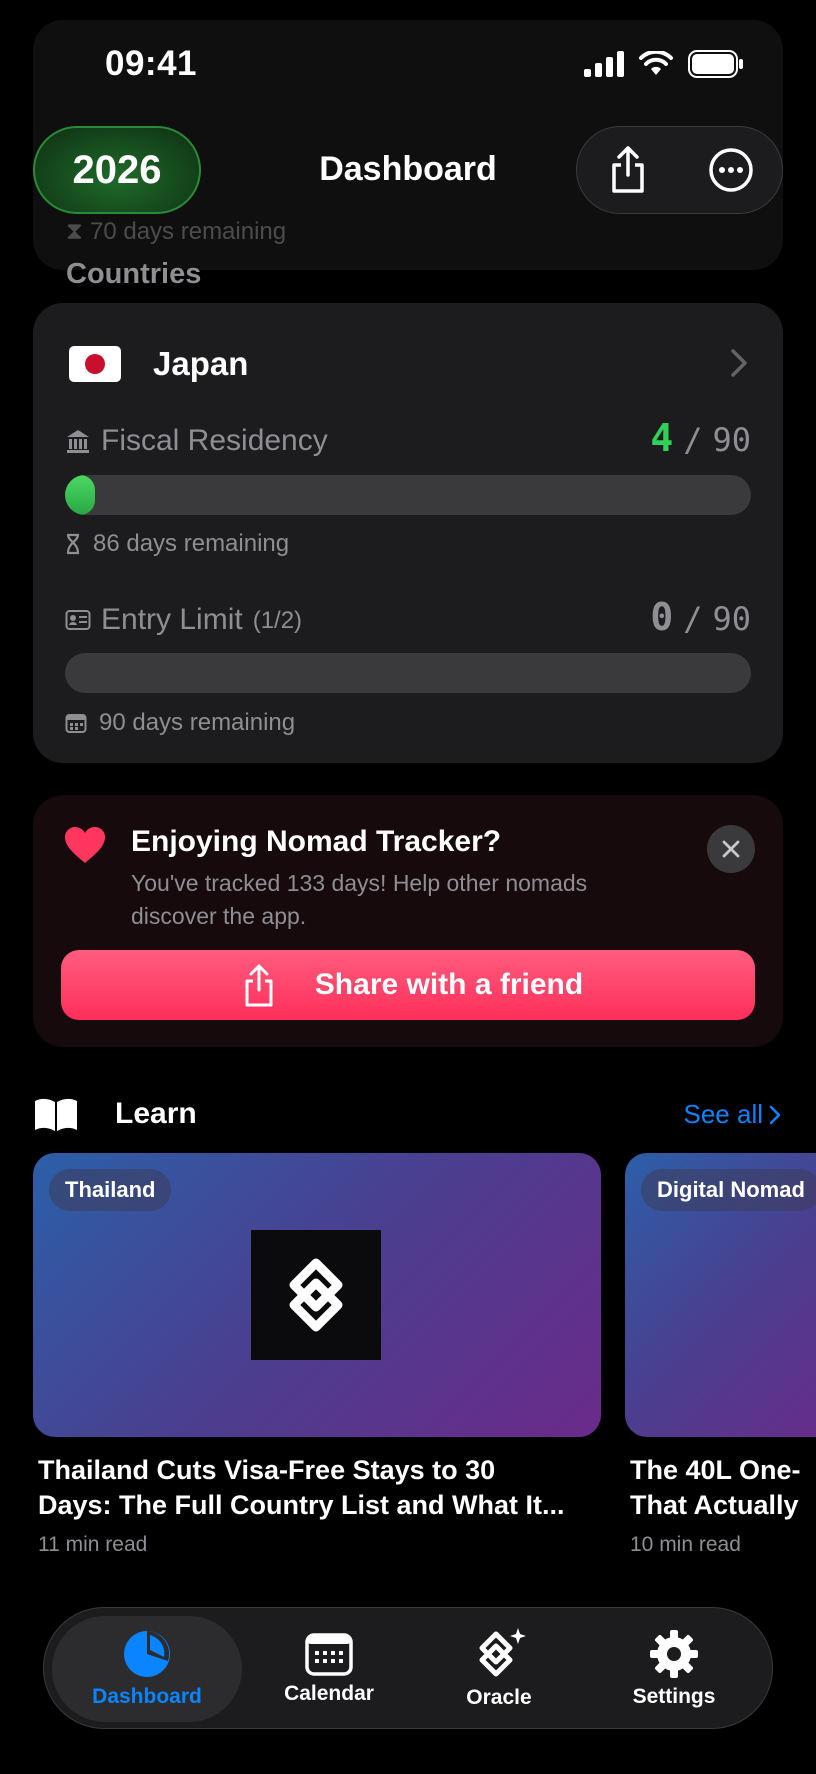 Image resolution: width=816 pixels, height=1774 pixels. I want to click on ellipsis-icon, so click(731, 170).